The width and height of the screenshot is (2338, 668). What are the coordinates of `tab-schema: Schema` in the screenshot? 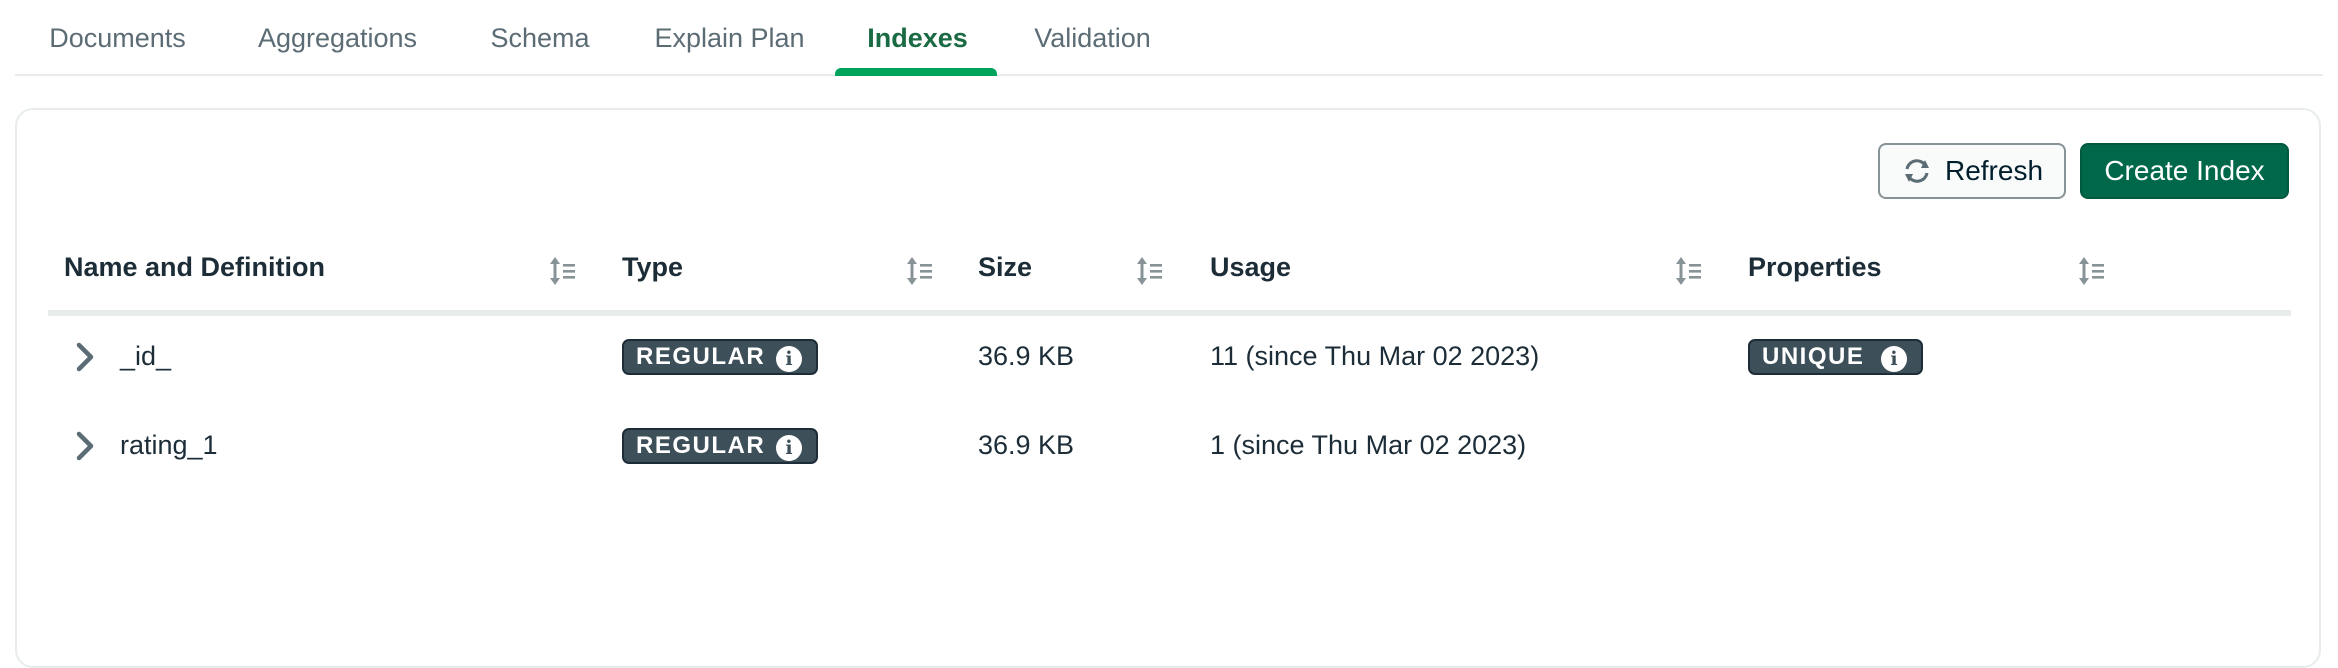 It's located at (540, 38).